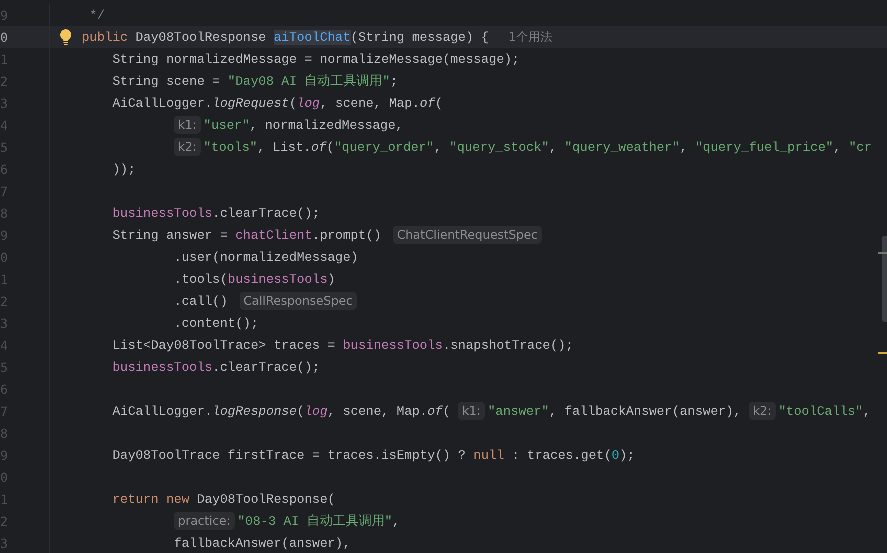 The width and height of the screenshot is (887, 553). Describe the element at coordinates (319, 521) in the screenshot. I see `code-text: "08-3 AI 自动工具调用",` at that location.